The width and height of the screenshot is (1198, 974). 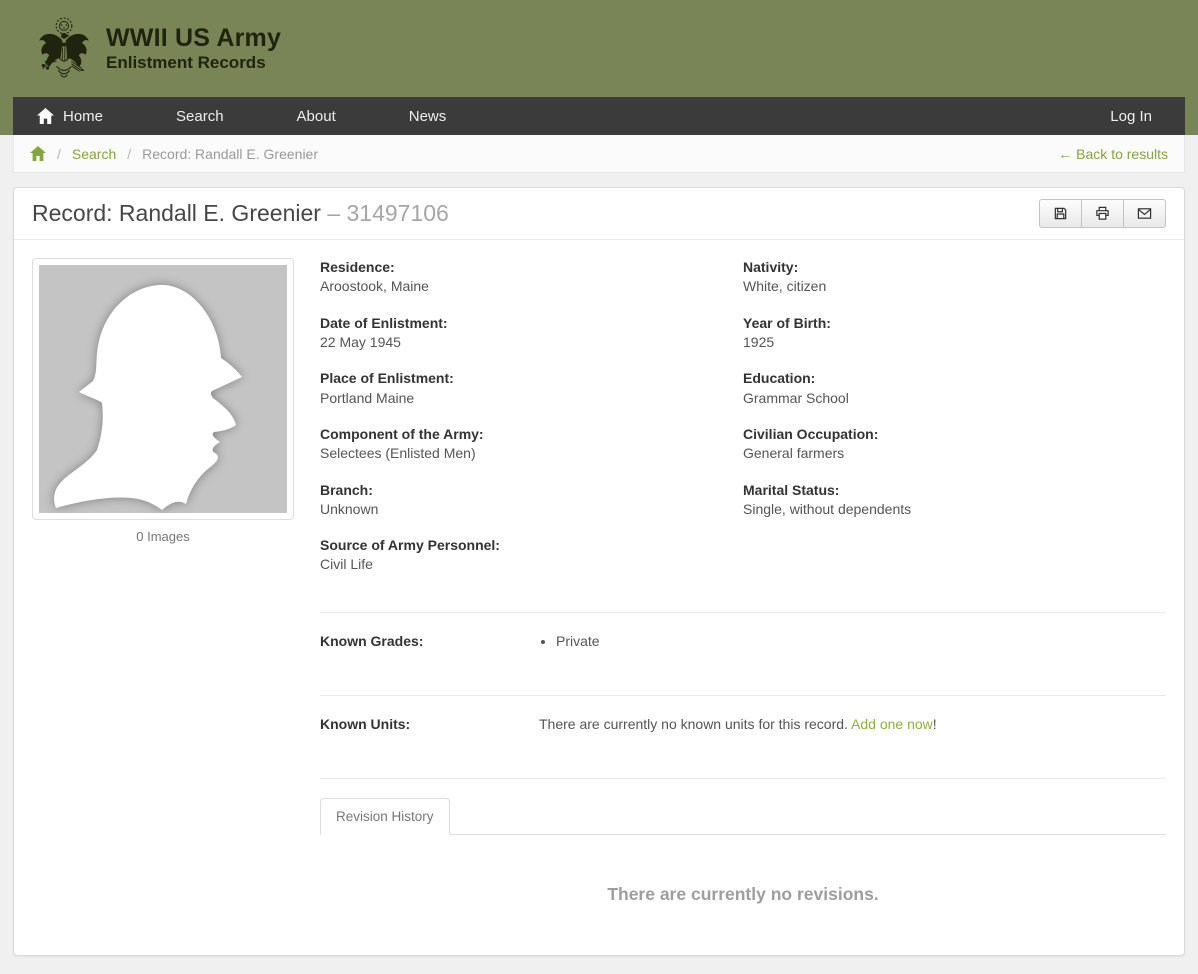 What do you see at coordinates (387, 388) in the screenshot?
I see `field-place-of-enlistment: Place of Enlistment: Portland Maine` at bounding box center [387, 388].